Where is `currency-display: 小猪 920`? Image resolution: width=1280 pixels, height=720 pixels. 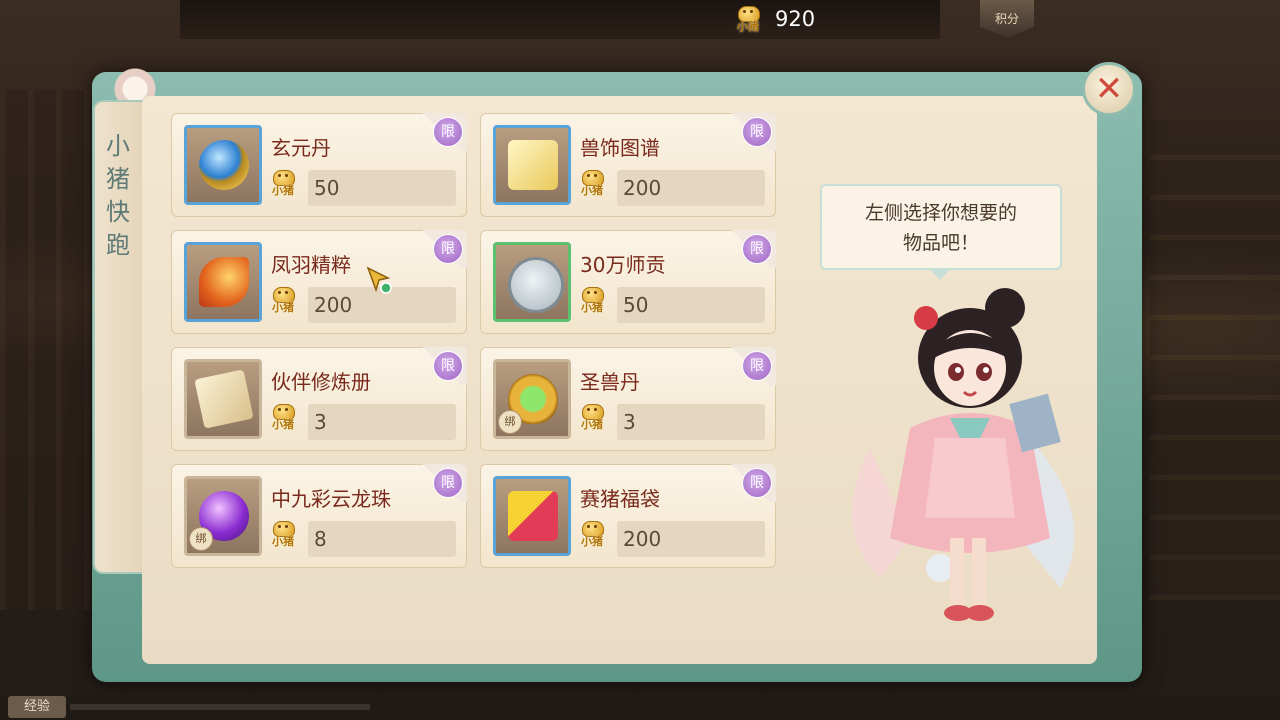
currency-display: 小猪 920 is located at coordinates (774, 19).